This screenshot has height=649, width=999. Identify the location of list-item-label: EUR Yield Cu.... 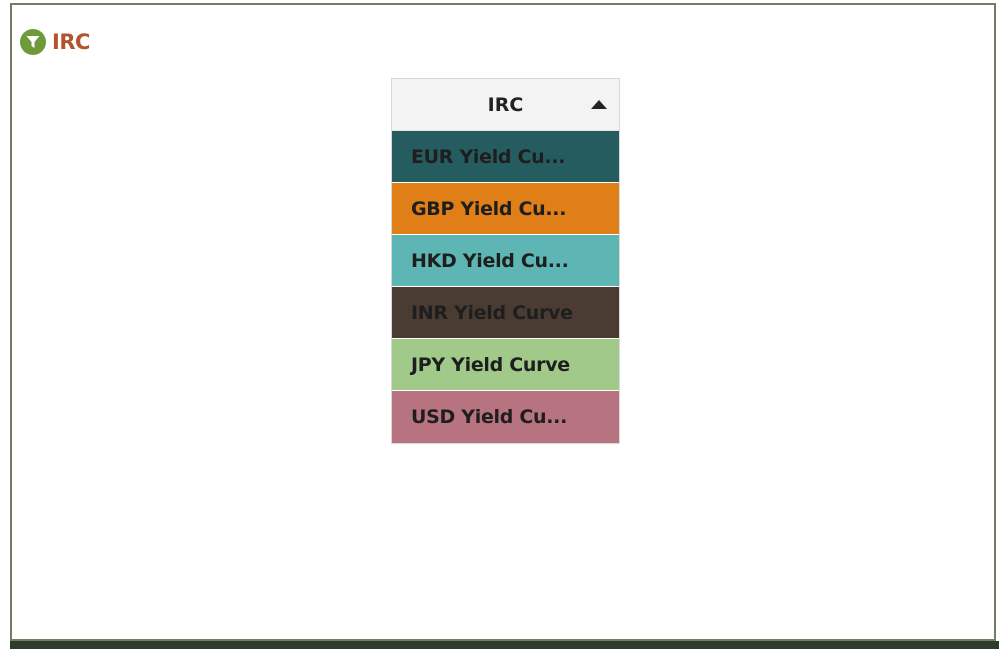
(488, 156).